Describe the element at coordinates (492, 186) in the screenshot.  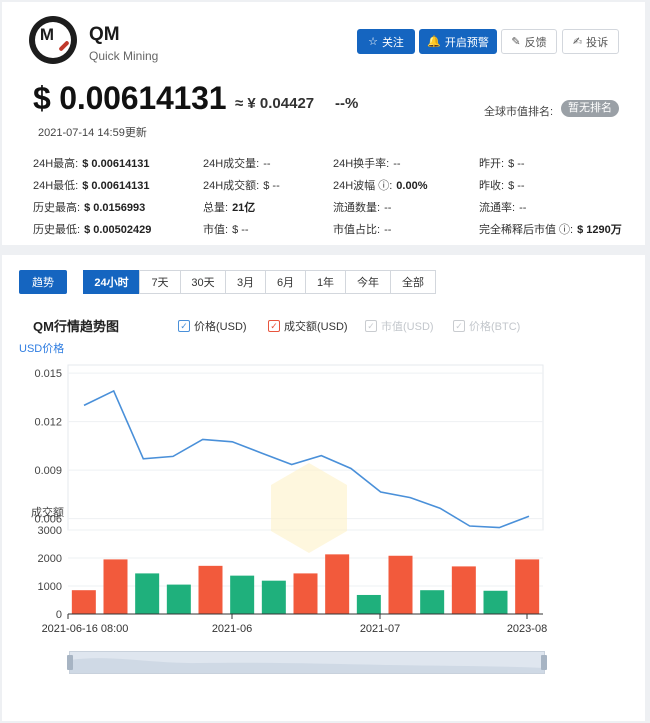
I see `stat-label: 昨收:` at that location.